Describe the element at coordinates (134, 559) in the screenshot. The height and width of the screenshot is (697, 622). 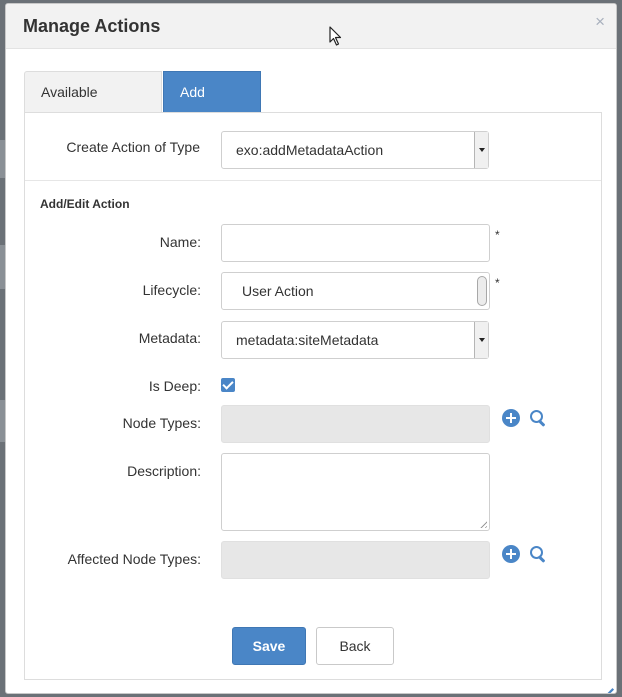
I see `affected-node-types-label: Affected Node Types:` at that location.